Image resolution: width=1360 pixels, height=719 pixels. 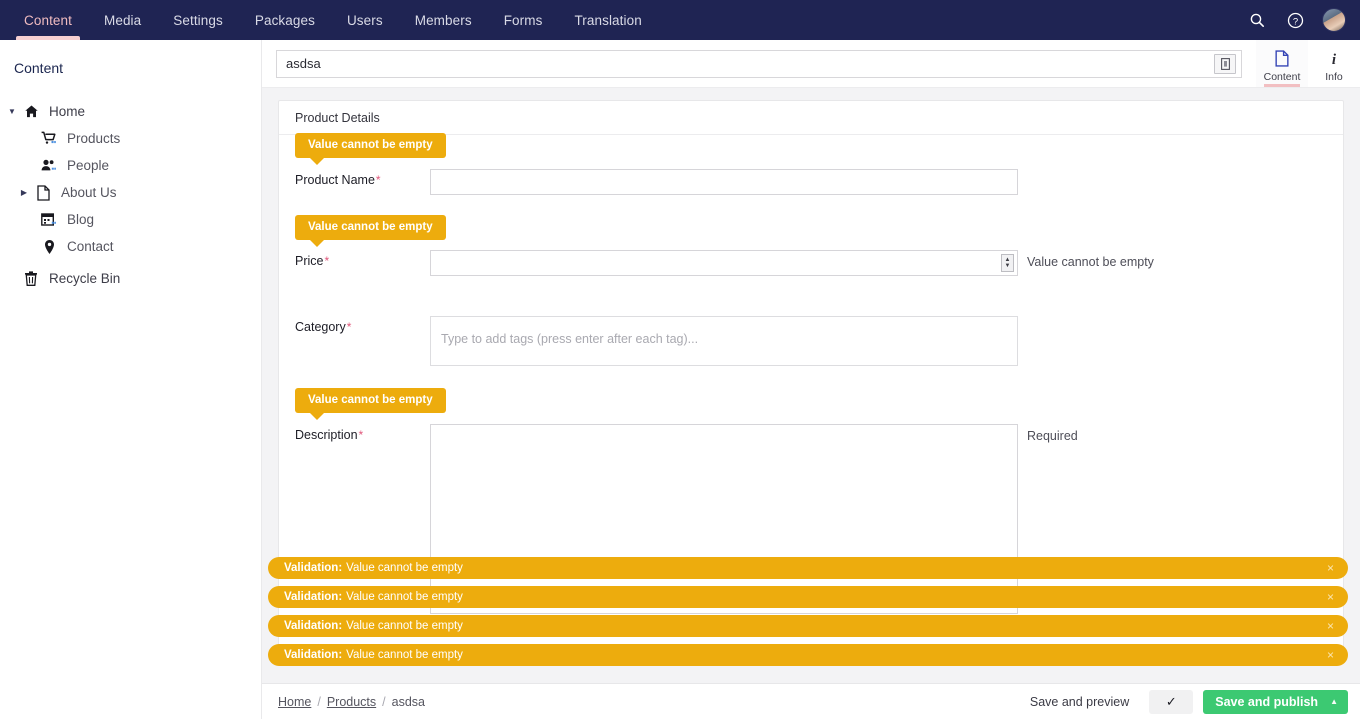 I want to click on home-icon, so click(x=31, y=111).